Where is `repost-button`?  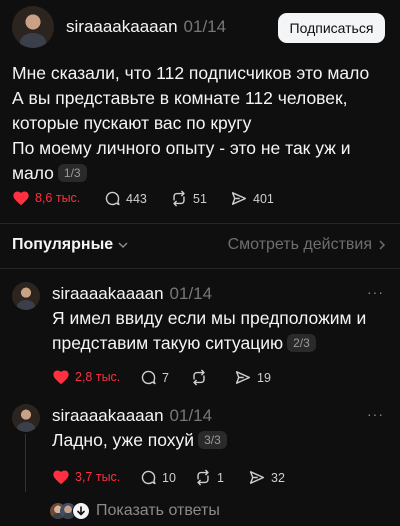 repost-button is located at coordinates (201, 377).